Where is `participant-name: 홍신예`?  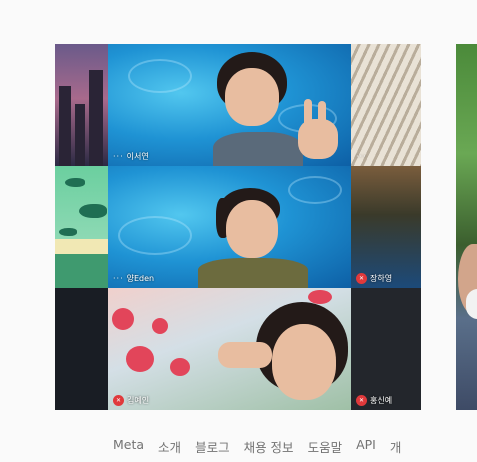
participant-name: 홍신예 is located at coordinates (381, 400).